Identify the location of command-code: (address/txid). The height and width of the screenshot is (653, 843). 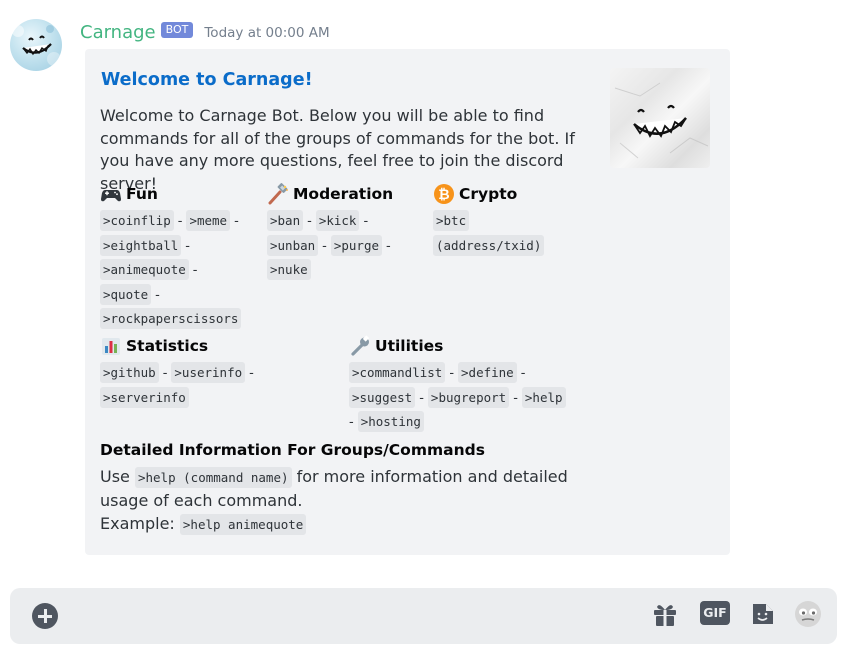
(489, 245).